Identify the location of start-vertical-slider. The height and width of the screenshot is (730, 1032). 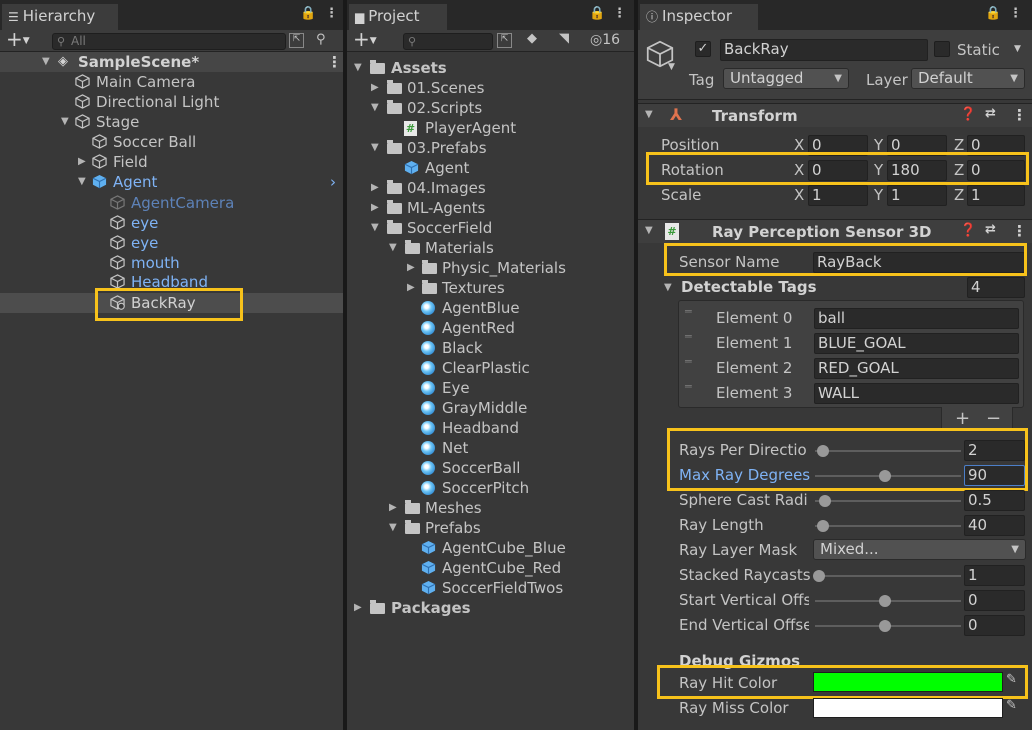
(888, 601).